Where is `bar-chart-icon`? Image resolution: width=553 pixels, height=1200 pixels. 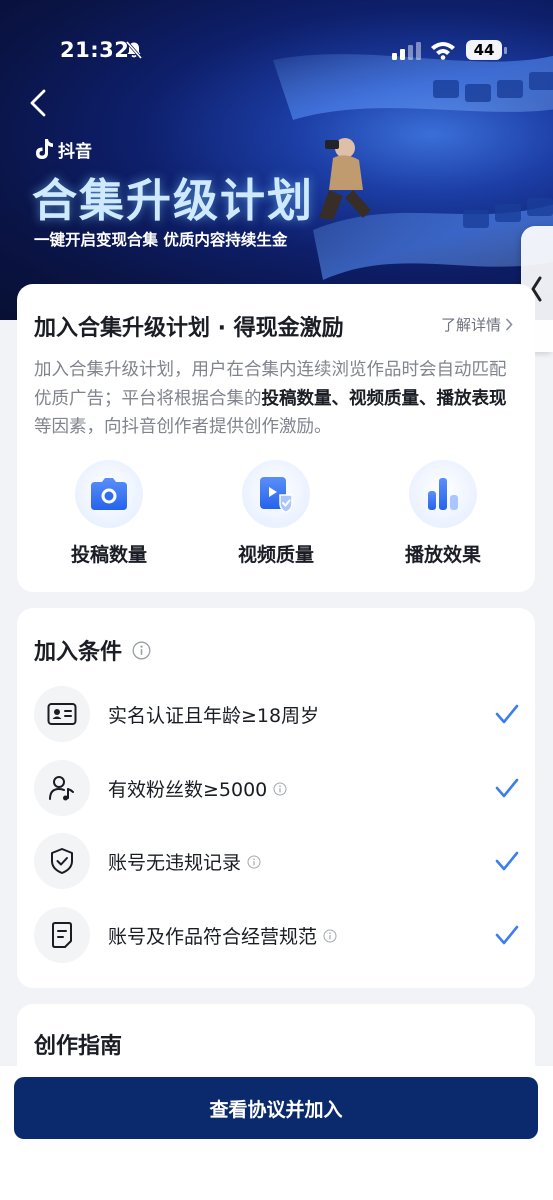 bar-chart-icon is located at coordinates (443, 494).